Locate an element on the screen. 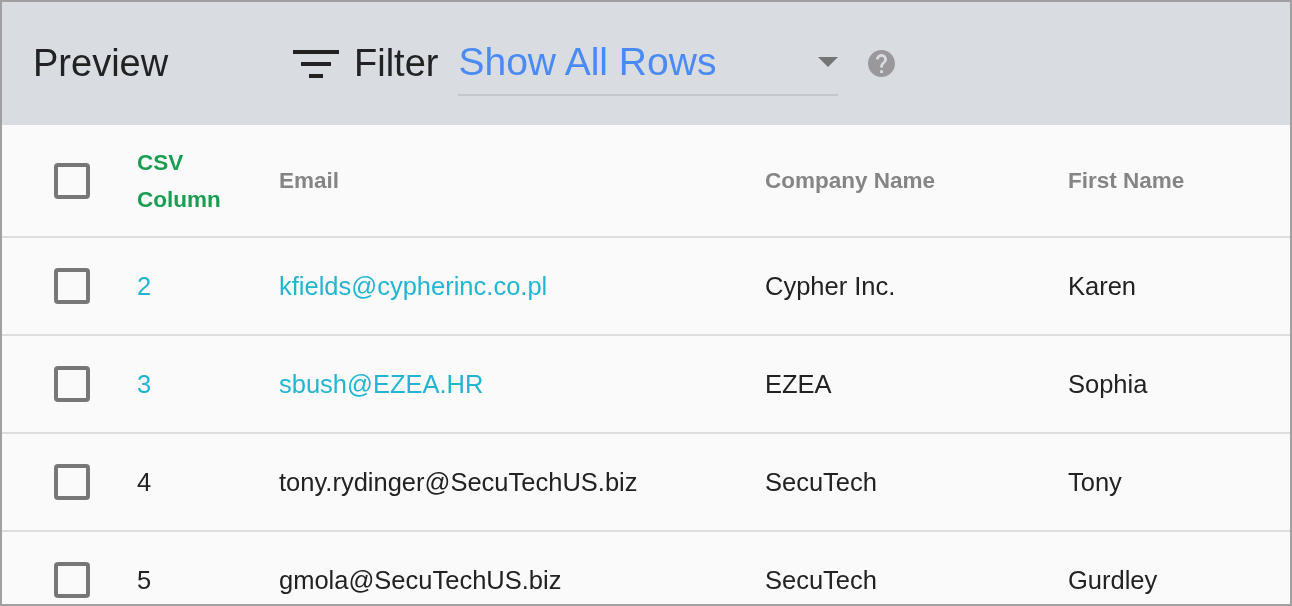  table-cell: Tony is located at coordinates (1095, 482).